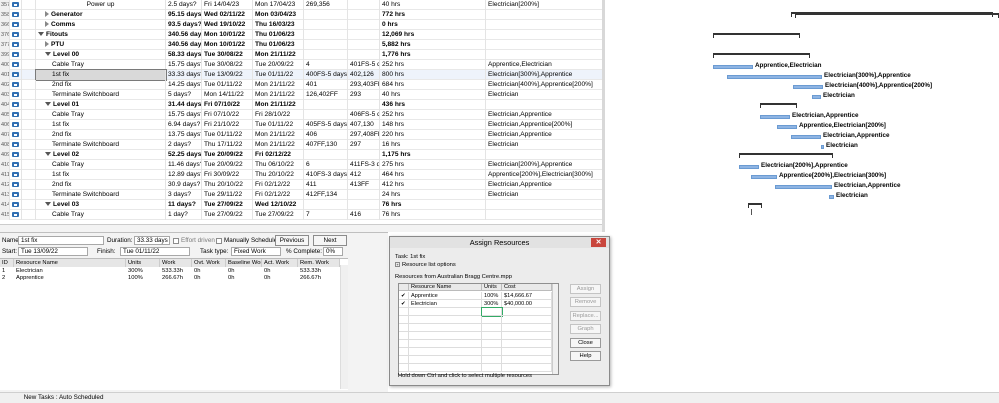  What do you see at coordinates (5, 165) in the screenshot?
I see `row-id: 410` at bounding box center [5, 165].